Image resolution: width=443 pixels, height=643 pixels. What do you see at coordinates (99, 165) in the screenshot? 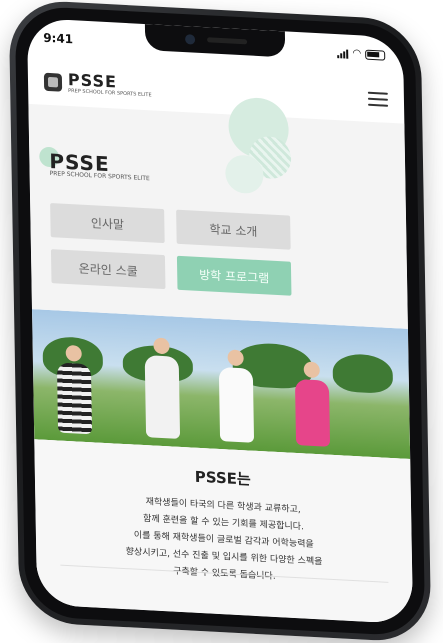
I see `hero-logo: PSSE PREP SCHOOL FOR SPORTS ELITE` at bounding box center [99, 165].